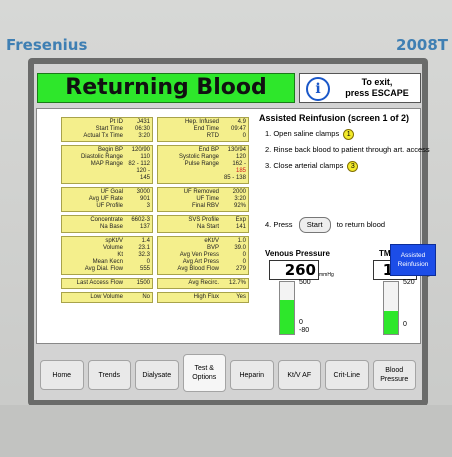 The width and height of the screenshot is (452, 457). Describe the element at coordinates (252, 375) in the screenshot. I see `tab-heparin: Heparin` at that location.